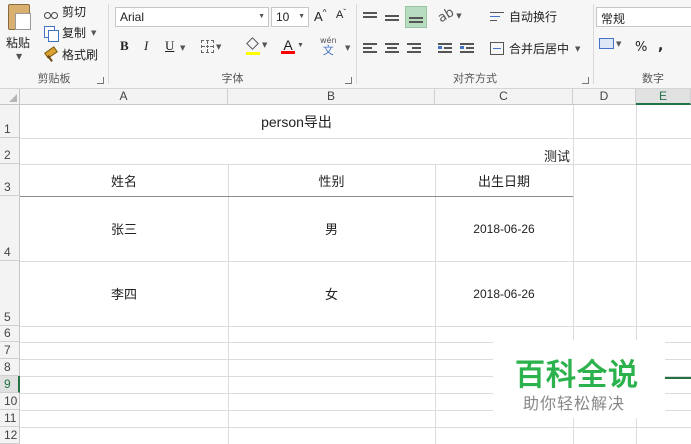  Describe the element at coordinates (678, 378) in the screenshot. I see `active-cell-border` at that location.